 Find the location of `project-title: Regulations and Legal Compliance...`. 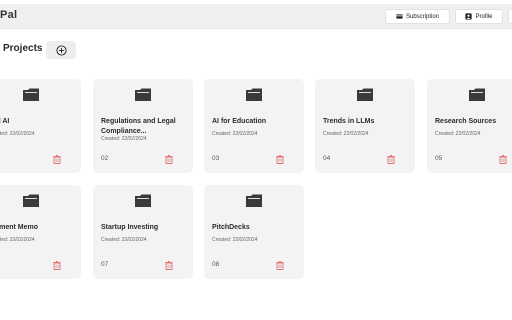

project-title: Regulations and Legal Compliance... is located at coordinates (138, 126).